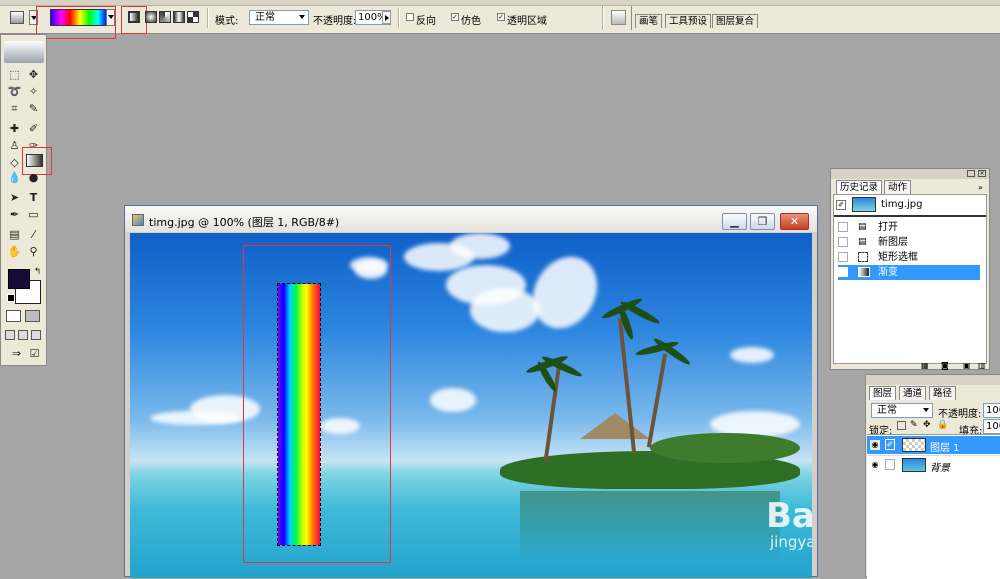  Describe the element at coordinates (34, 354) in the screenshot. I see `checkmark-tool-icon: ☑` at that location.